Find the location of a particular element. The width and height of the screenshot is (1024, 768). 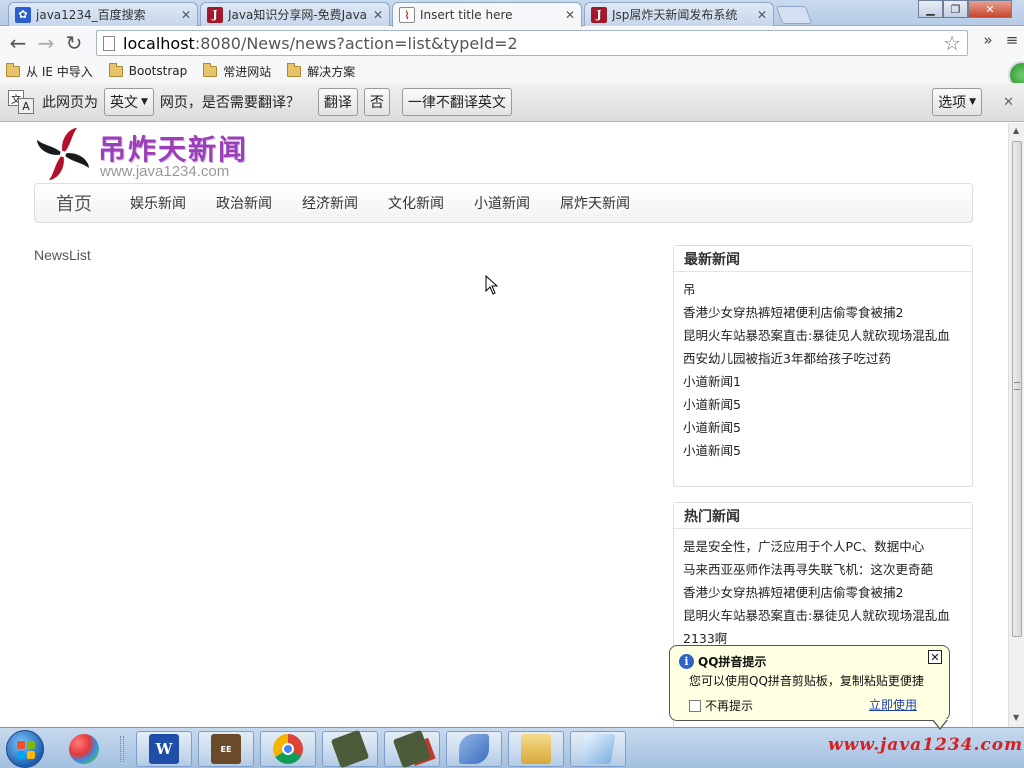

checkbox-box is located at coordinates (695, 705).